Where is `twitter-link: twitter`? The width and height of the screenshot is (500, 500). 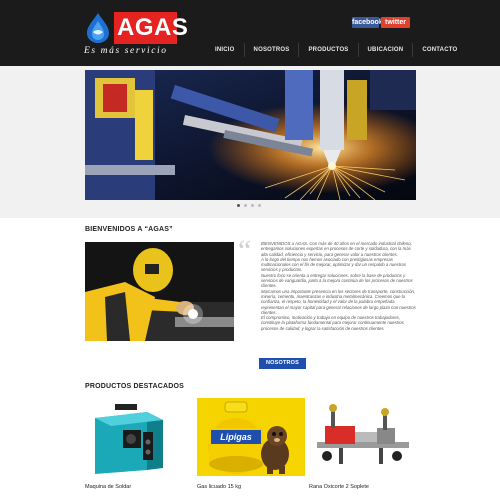
twitter-link: twitter is located at coordinates (395, 22).